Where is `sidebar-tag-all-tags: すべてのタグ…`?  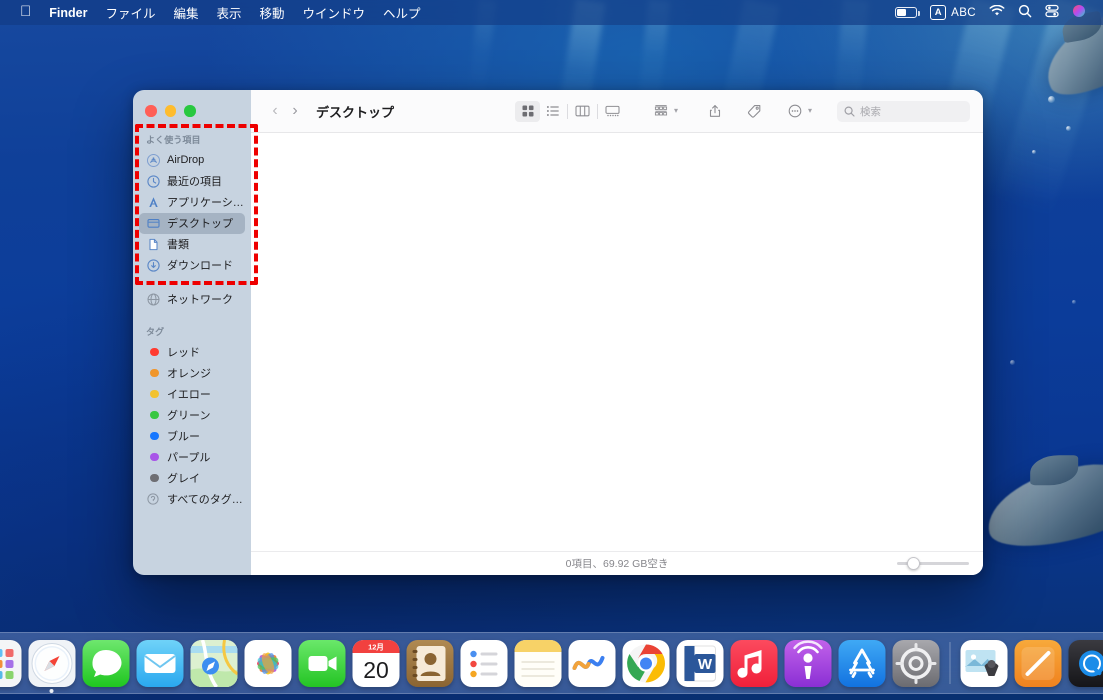 sidebar-tag-all-tags: すべてのタグ… is located at coordinates (192, 499).